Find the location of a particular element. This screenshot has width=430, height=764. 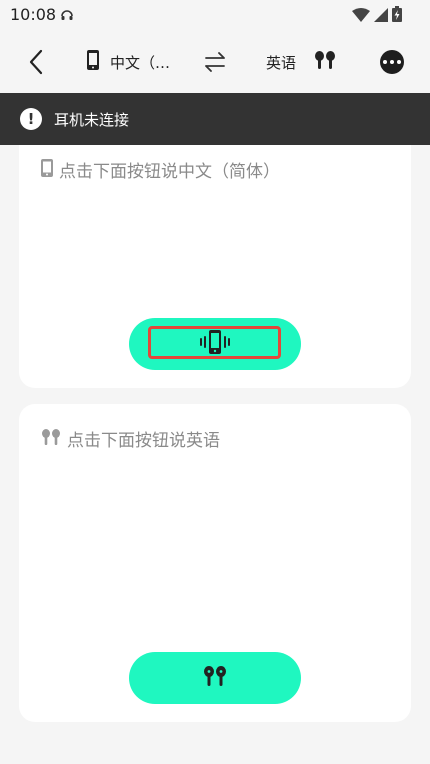

earbuds-speak-button is located at coordinates (215, 678).